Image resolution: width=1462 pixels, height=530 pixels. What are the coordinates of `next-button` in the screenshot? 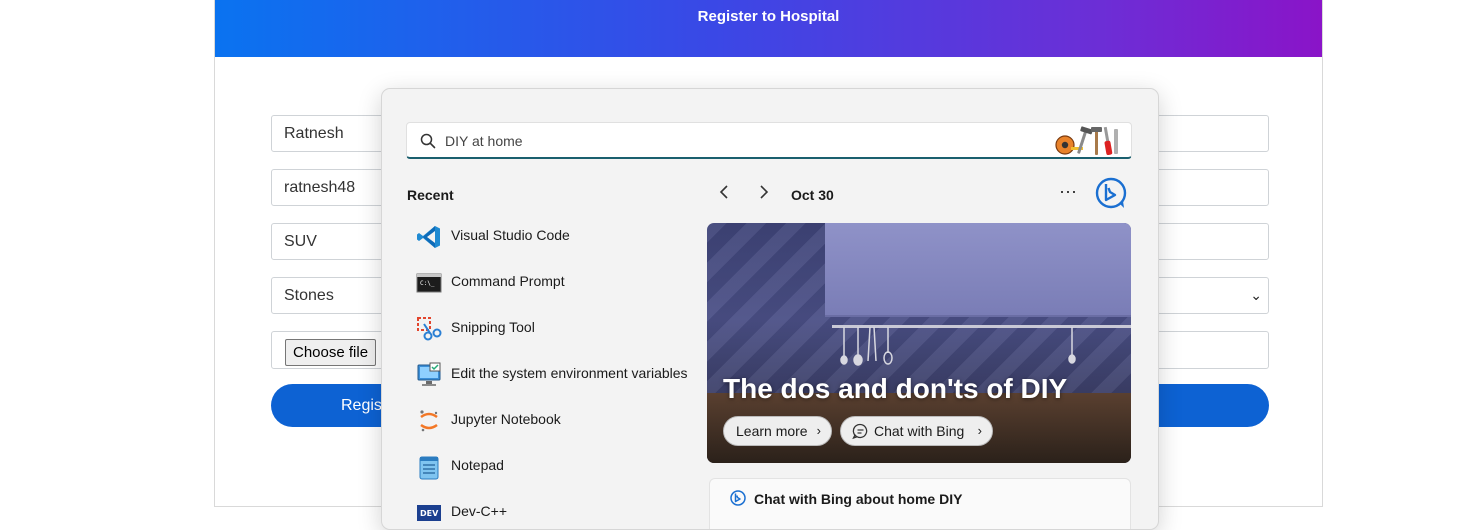 It's located at (764, 195).